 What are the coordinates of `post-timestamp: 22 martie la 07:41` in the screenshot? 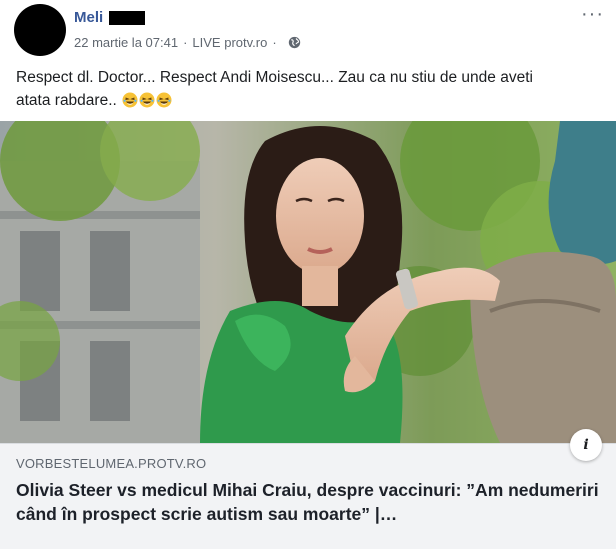 It's located at (126, 42).